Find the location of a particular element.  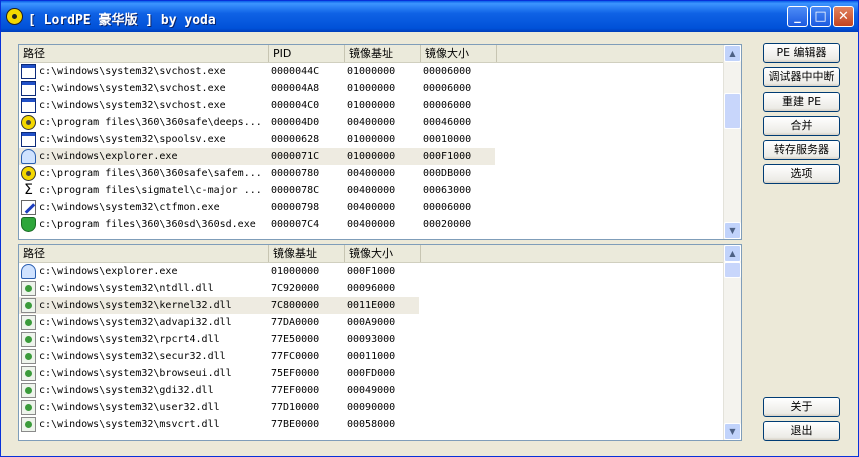

exit-button: 退出 is located at coordinates (801, 431).